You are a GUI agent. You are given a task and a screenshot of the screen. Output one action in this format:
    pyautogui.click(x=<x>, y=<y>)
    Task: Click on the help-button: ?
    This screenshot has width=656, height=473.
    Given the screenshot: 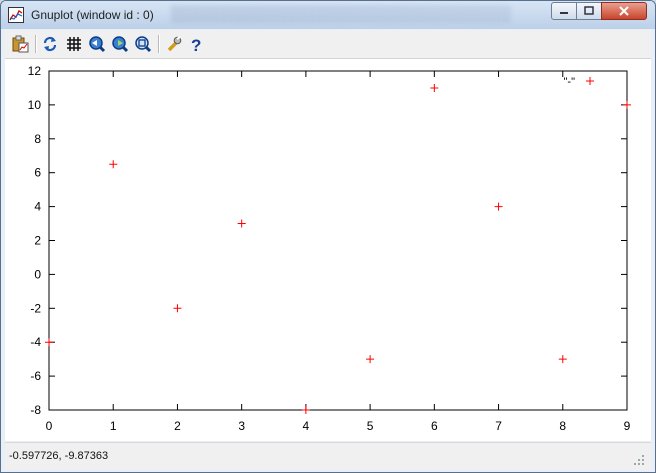 What is the action you would take?
    pyautogui.click(x=197, y=44)
    